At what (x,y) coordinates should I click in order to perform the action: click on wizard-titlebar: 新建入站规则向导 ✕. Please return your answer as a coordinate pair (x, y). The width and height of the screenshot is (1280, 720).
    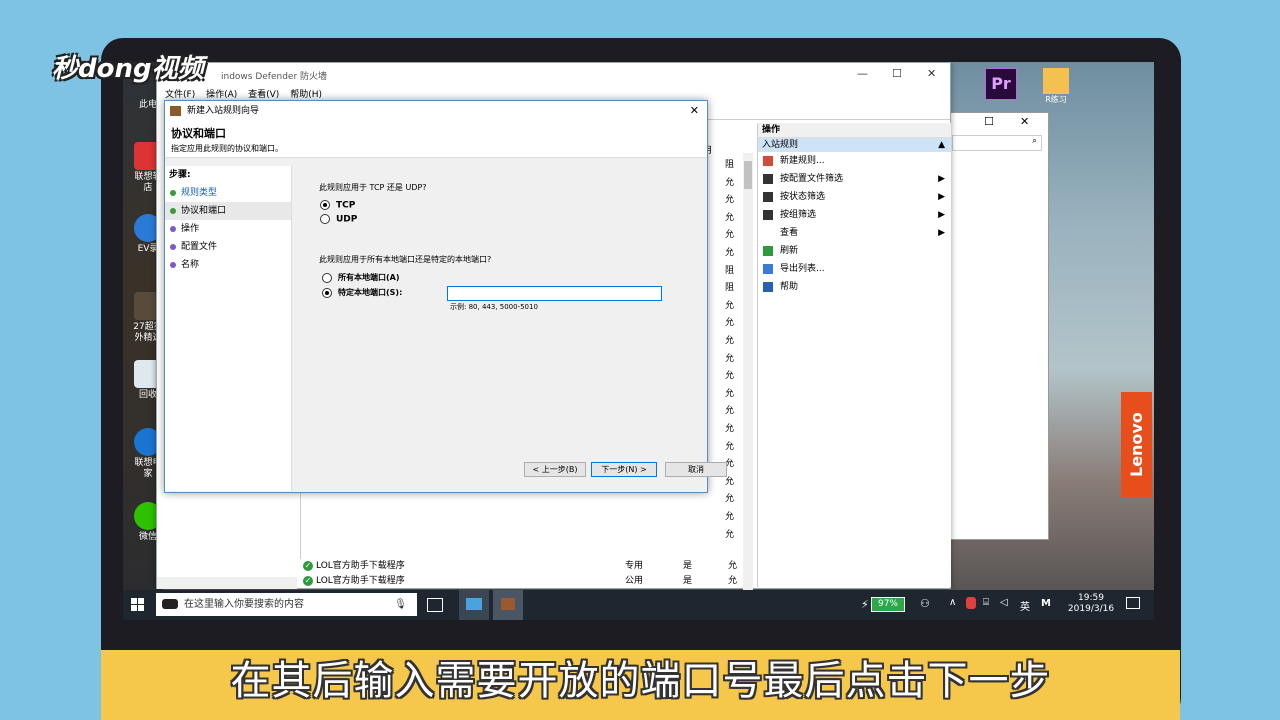
    Looking at the image, I should click on (436, 111).